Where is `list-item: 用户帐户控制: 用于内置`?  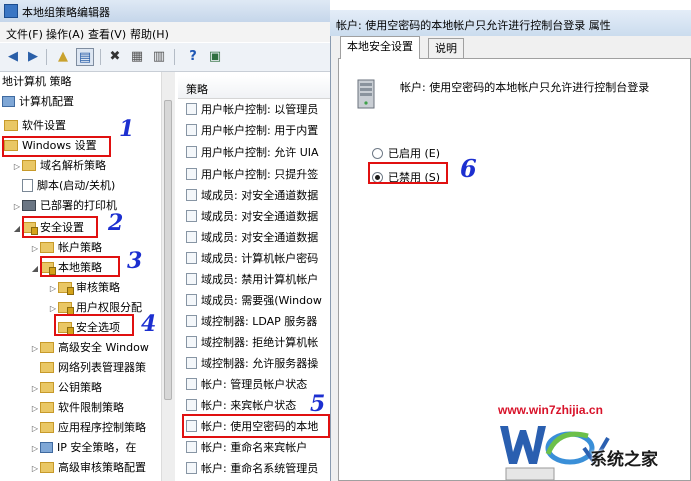
list-item: 用户帐户控制: 用于内置 is located at coordinates (258, 131).